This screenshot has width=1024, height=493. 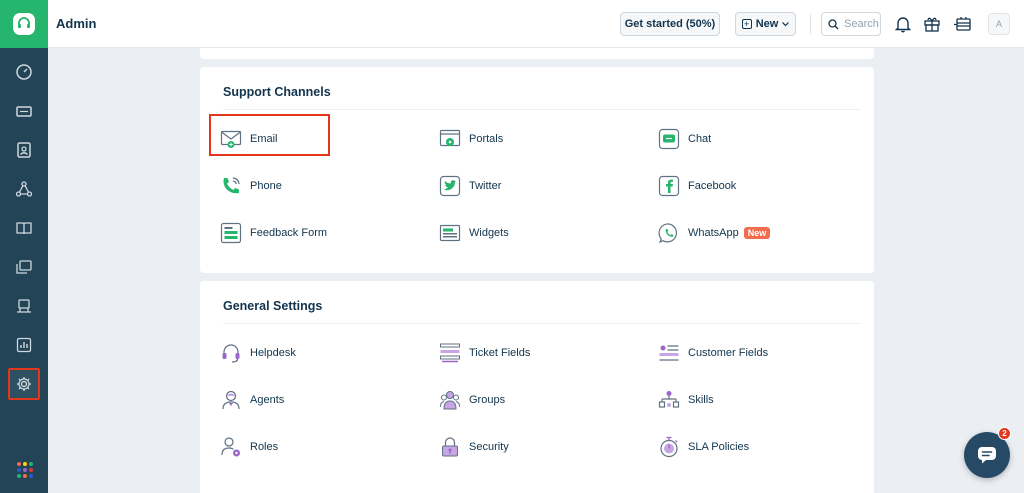 I want to click on support-channels-title: Support Channels, so click(x=277, y=92).